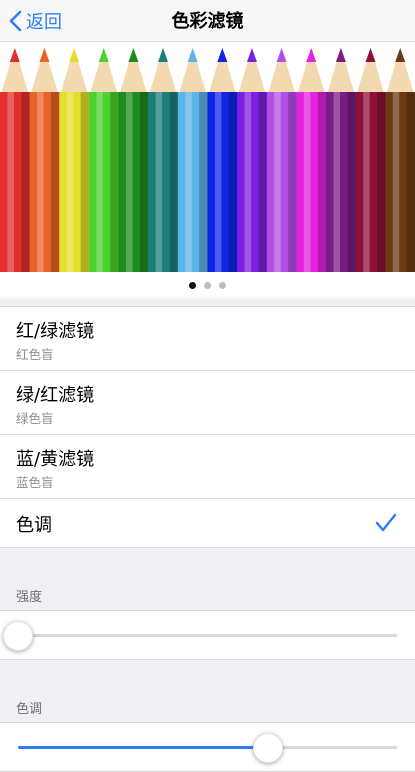 This screenshot has width=415, height=772. Describe the element at coordinates (35, 354) in the screenshot. I see `filter-subtitle: 红色盲` at that location.